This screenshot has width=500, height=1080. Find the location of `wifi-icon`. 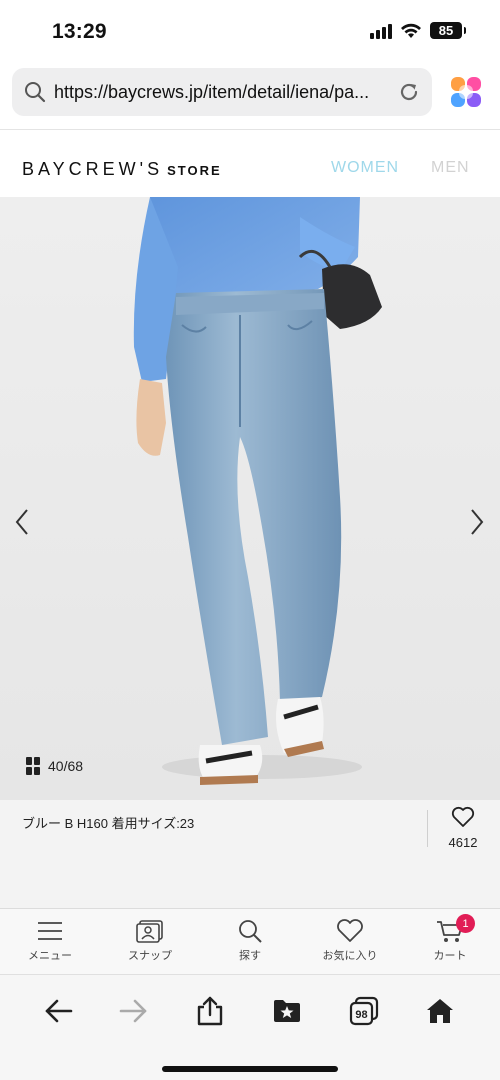

wifi-icon is located at coordinates (411, 30).